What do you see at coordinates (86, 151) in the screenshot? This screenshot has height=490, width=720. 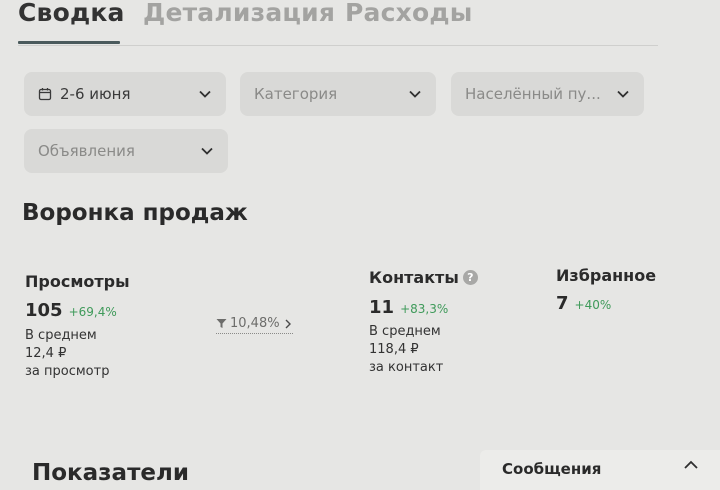 I see `ads-filter-label: Объявления` at bounding box center [86, 151].